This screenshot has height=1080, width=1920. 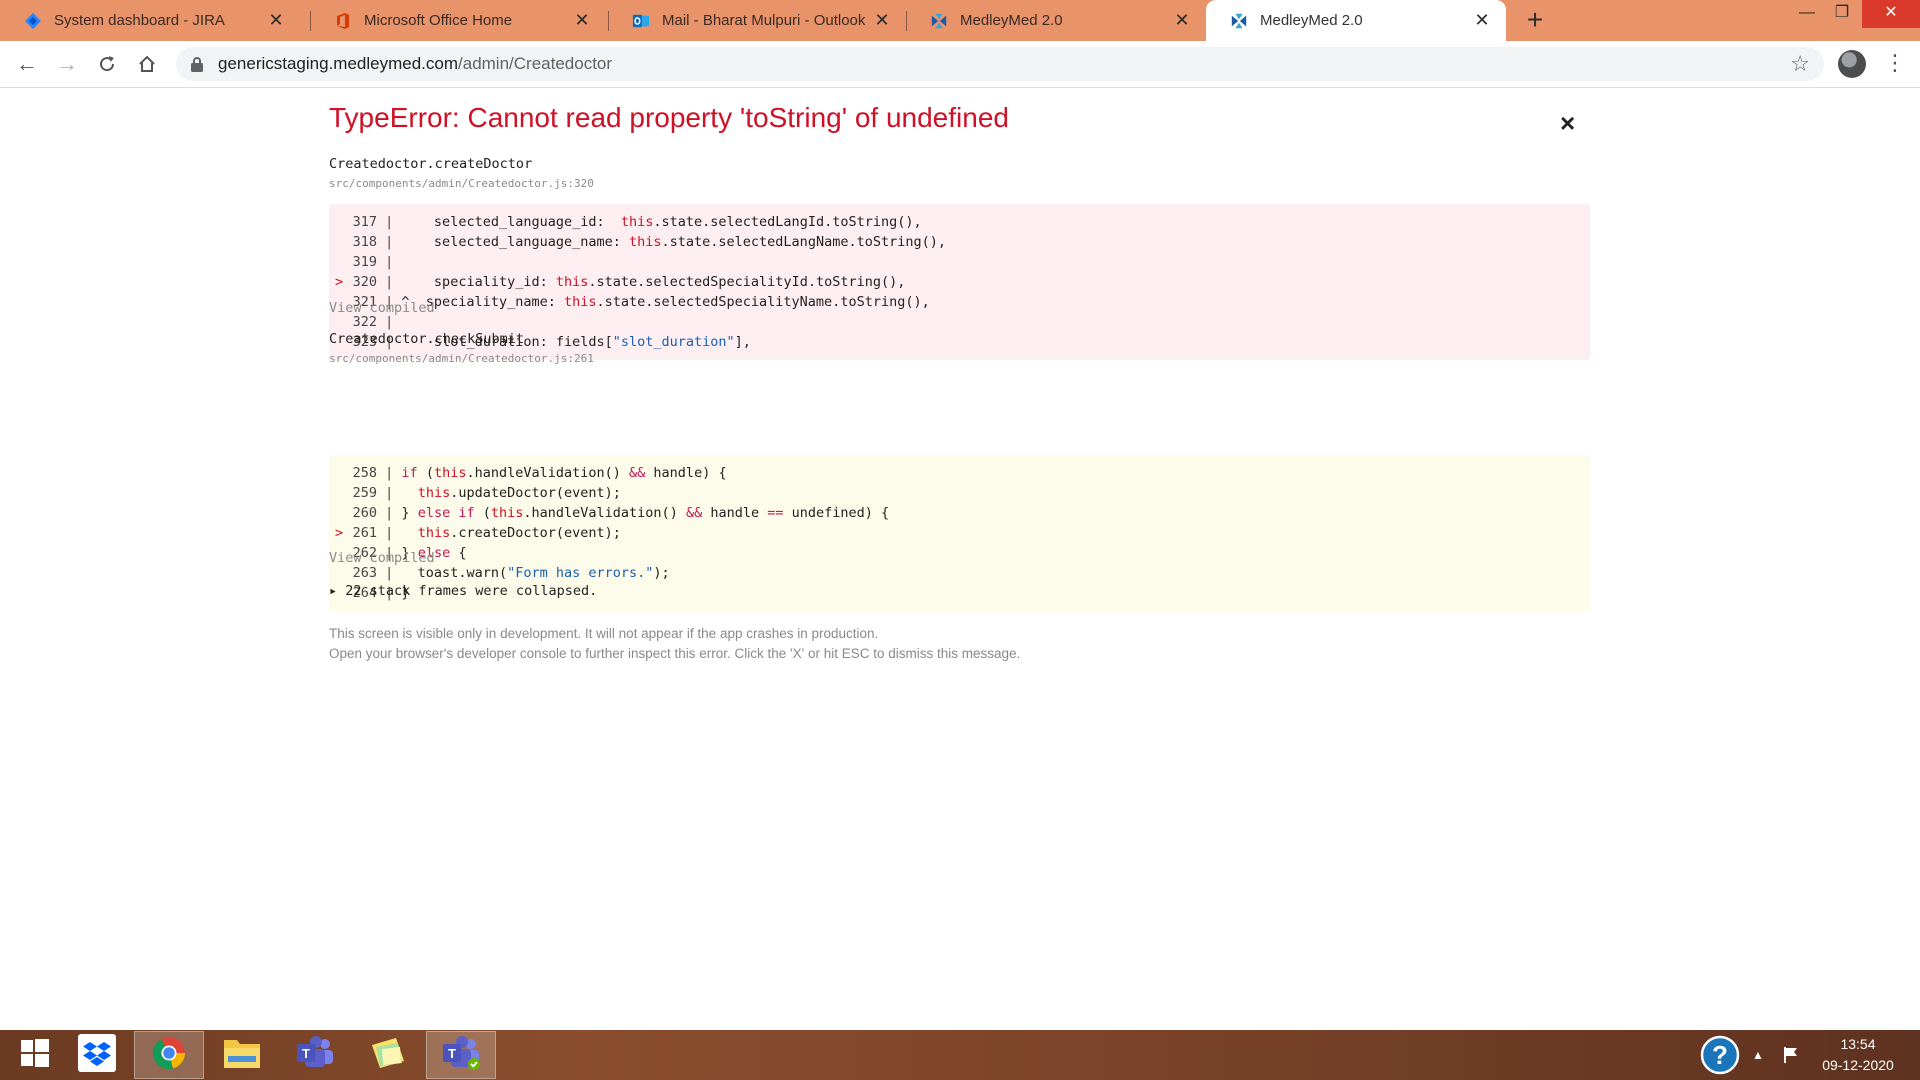 What do you see at coordinates (1852, 64) in the screenshot?
I see `profile-avatar` at bounding box center [1852, 64].